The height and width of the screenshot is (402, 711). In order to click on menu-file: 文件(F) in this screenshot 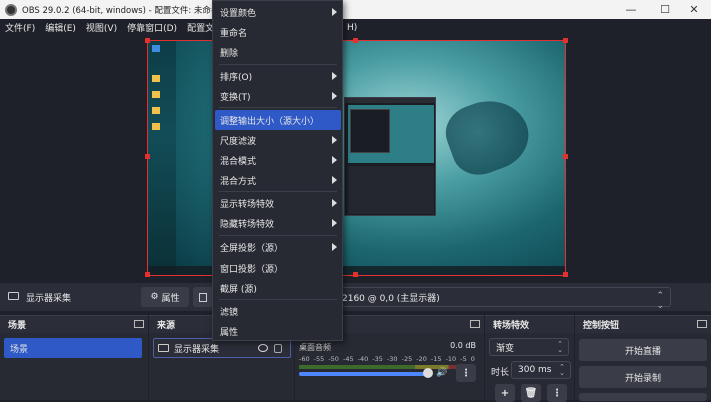, I will do `click(20, 27)`.